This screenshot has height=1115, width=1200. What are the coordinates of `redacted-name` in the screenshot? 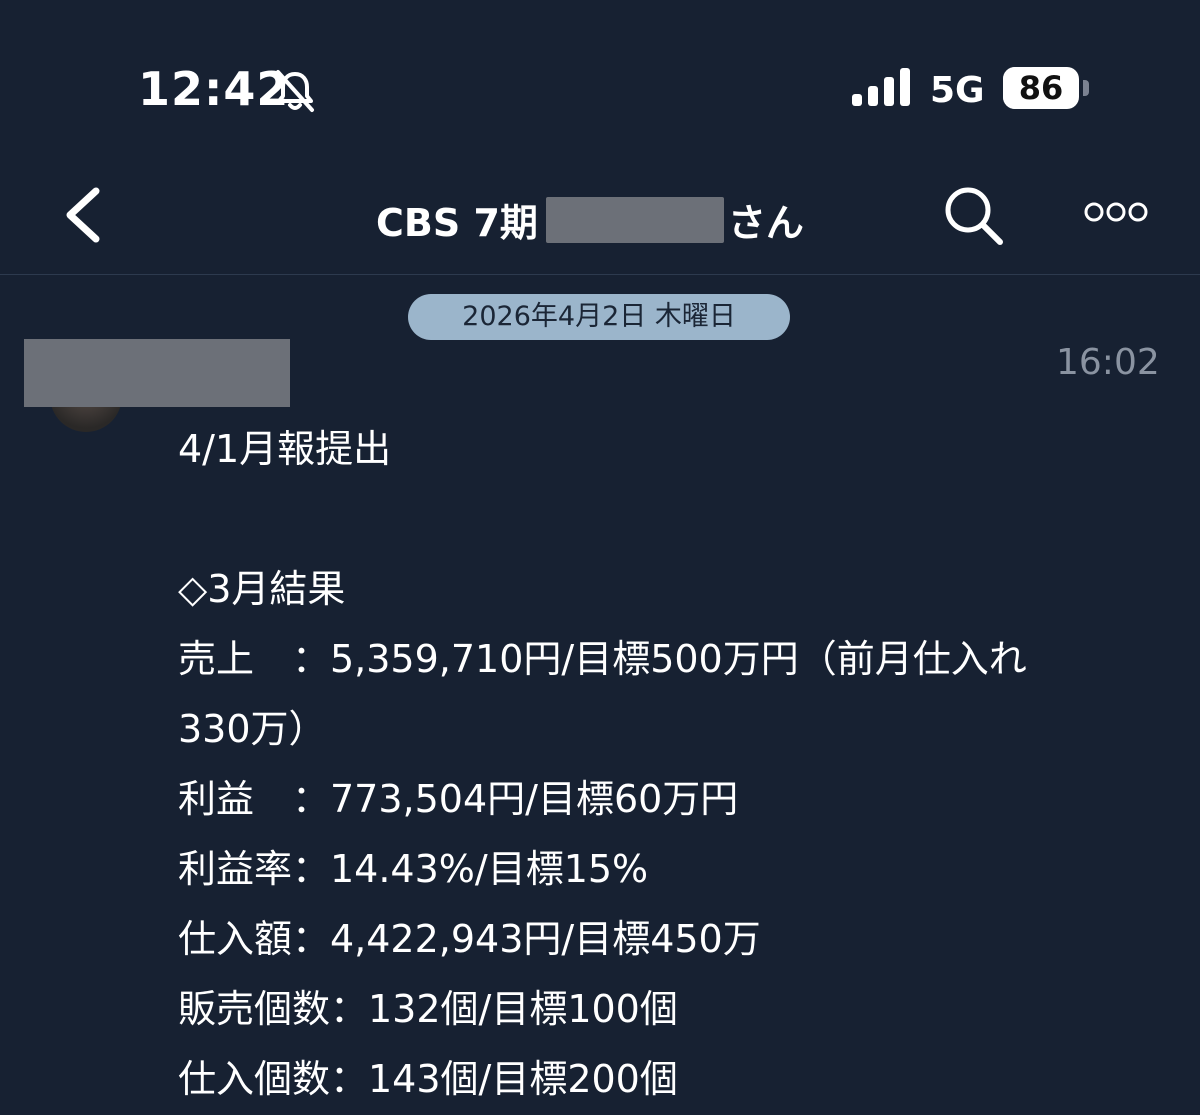 It's located at (634, 219).